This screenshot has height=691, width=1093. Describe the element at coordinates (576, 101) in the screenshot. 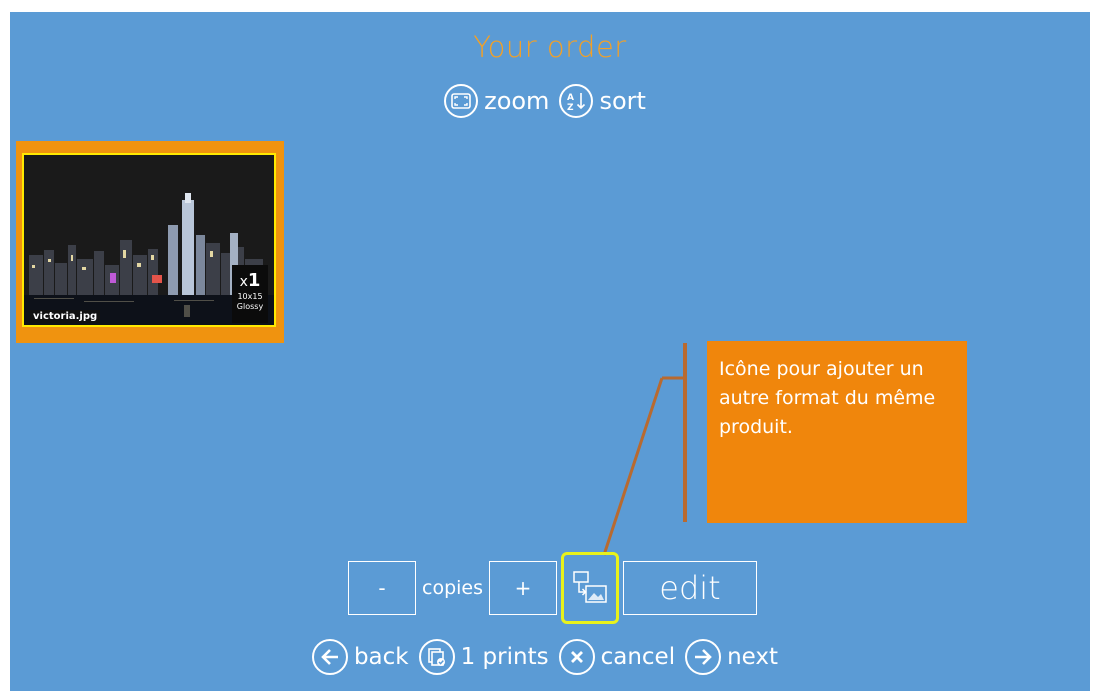

I see `sort-icon: A Z` at that location.